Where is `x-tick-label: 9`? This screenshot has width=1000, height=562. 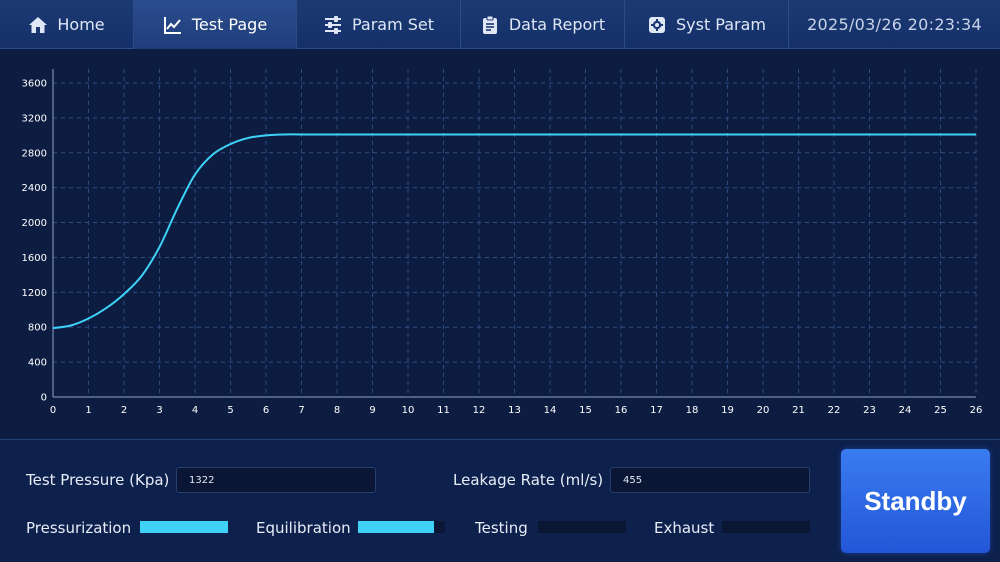 x-tick-label: 9 is located at coordinates (372, 410).